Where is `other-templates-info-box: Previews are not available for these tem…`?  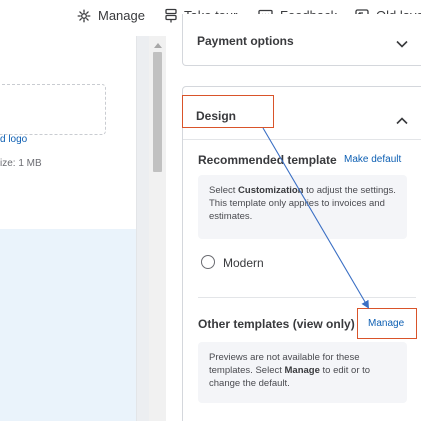 other-templates-info-box: Previews are not available for these tem… is located at coordinates (302, 372).